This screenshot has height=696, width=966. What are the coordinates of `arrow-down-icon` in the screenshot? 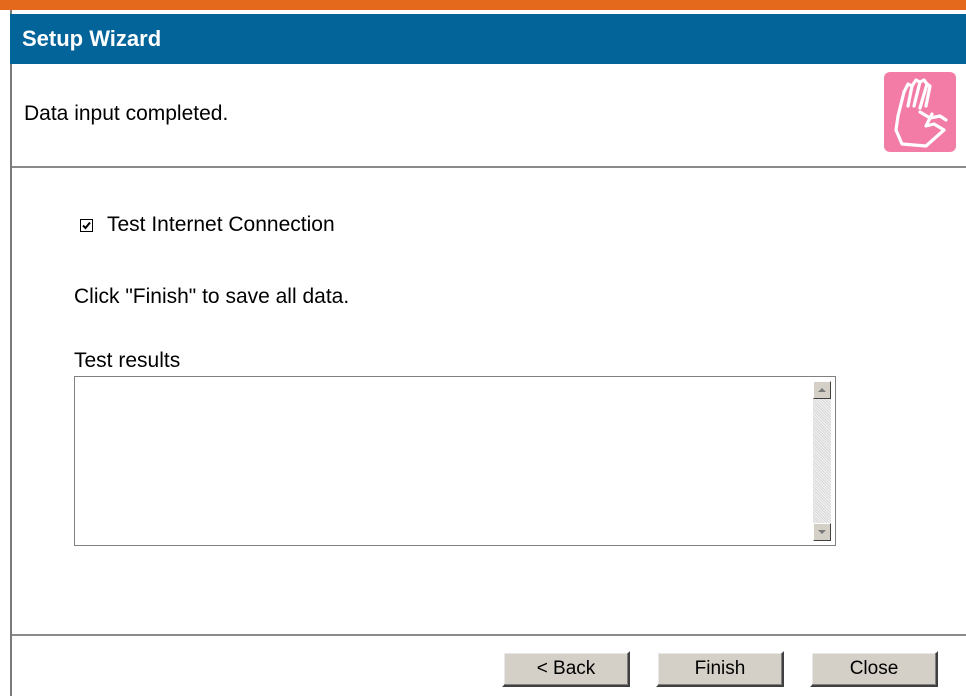 It's located at (822, 532).